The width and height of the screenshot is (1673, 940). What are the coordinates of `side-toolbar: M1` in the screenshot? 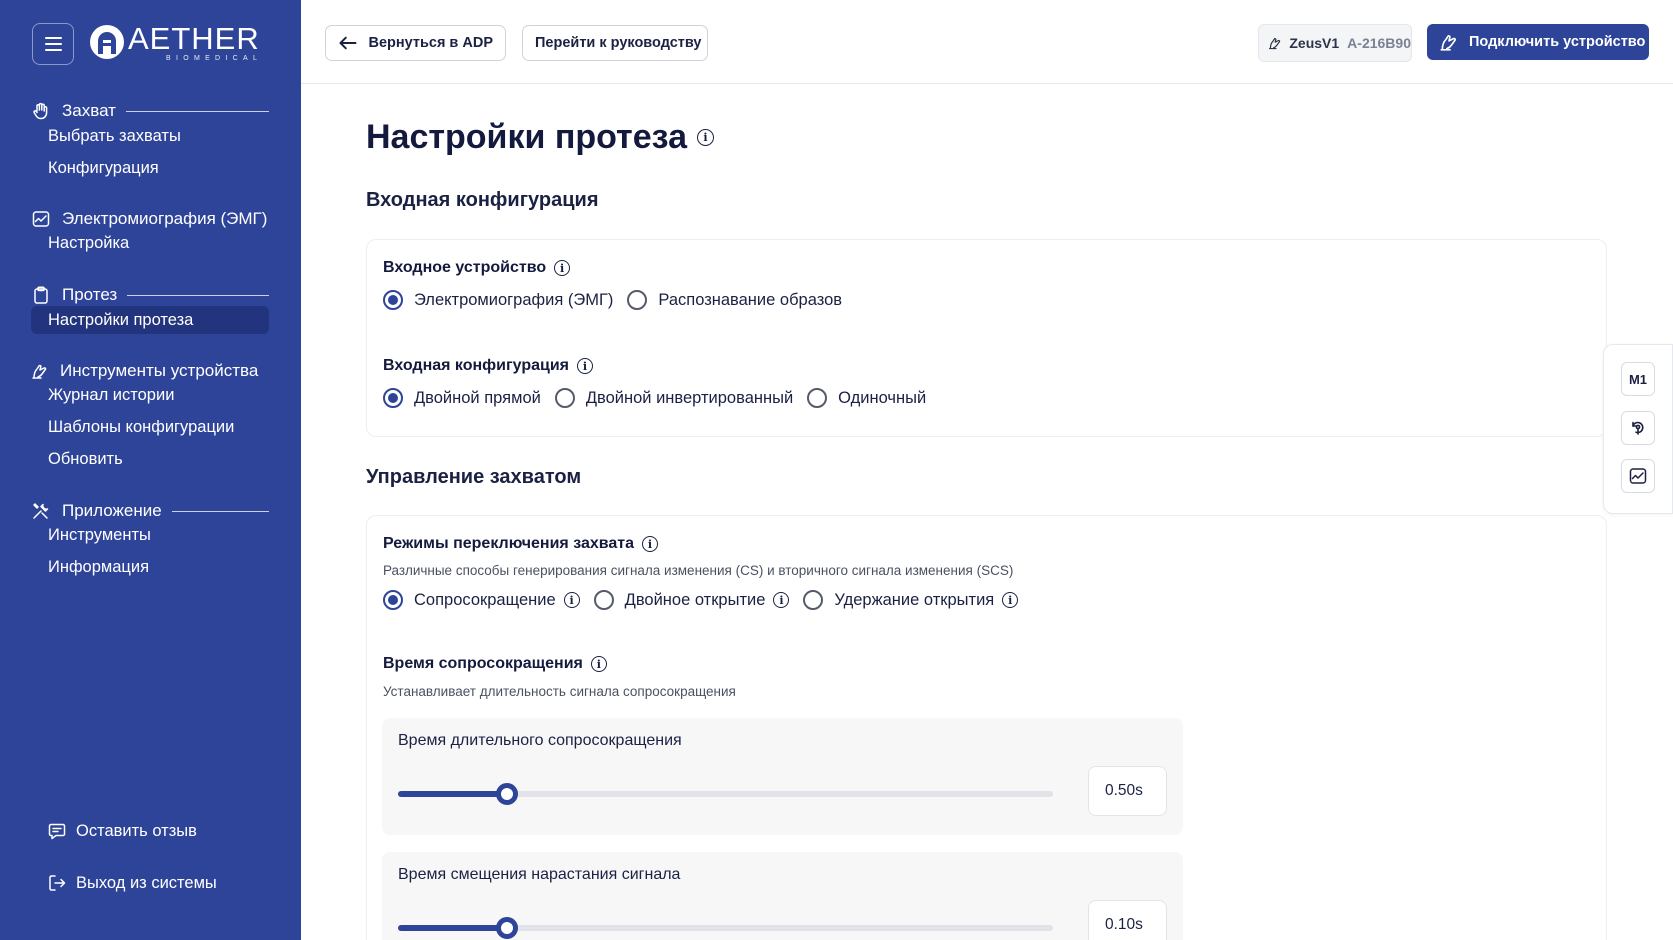 It's located at (1638, 429).